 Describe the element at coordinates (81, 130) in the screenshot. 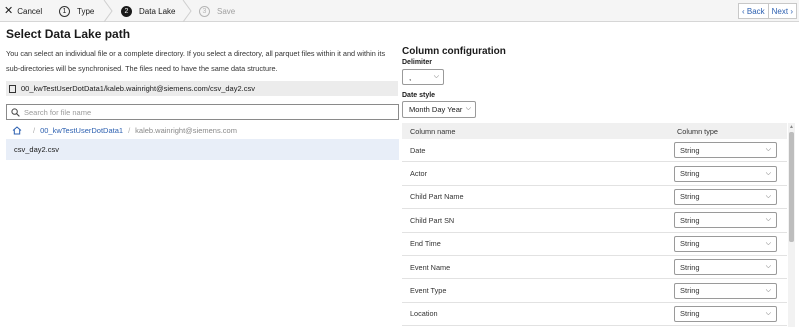

I see `breadcrumb-item-folder: 00_kwTestUserDotData1` at that location.